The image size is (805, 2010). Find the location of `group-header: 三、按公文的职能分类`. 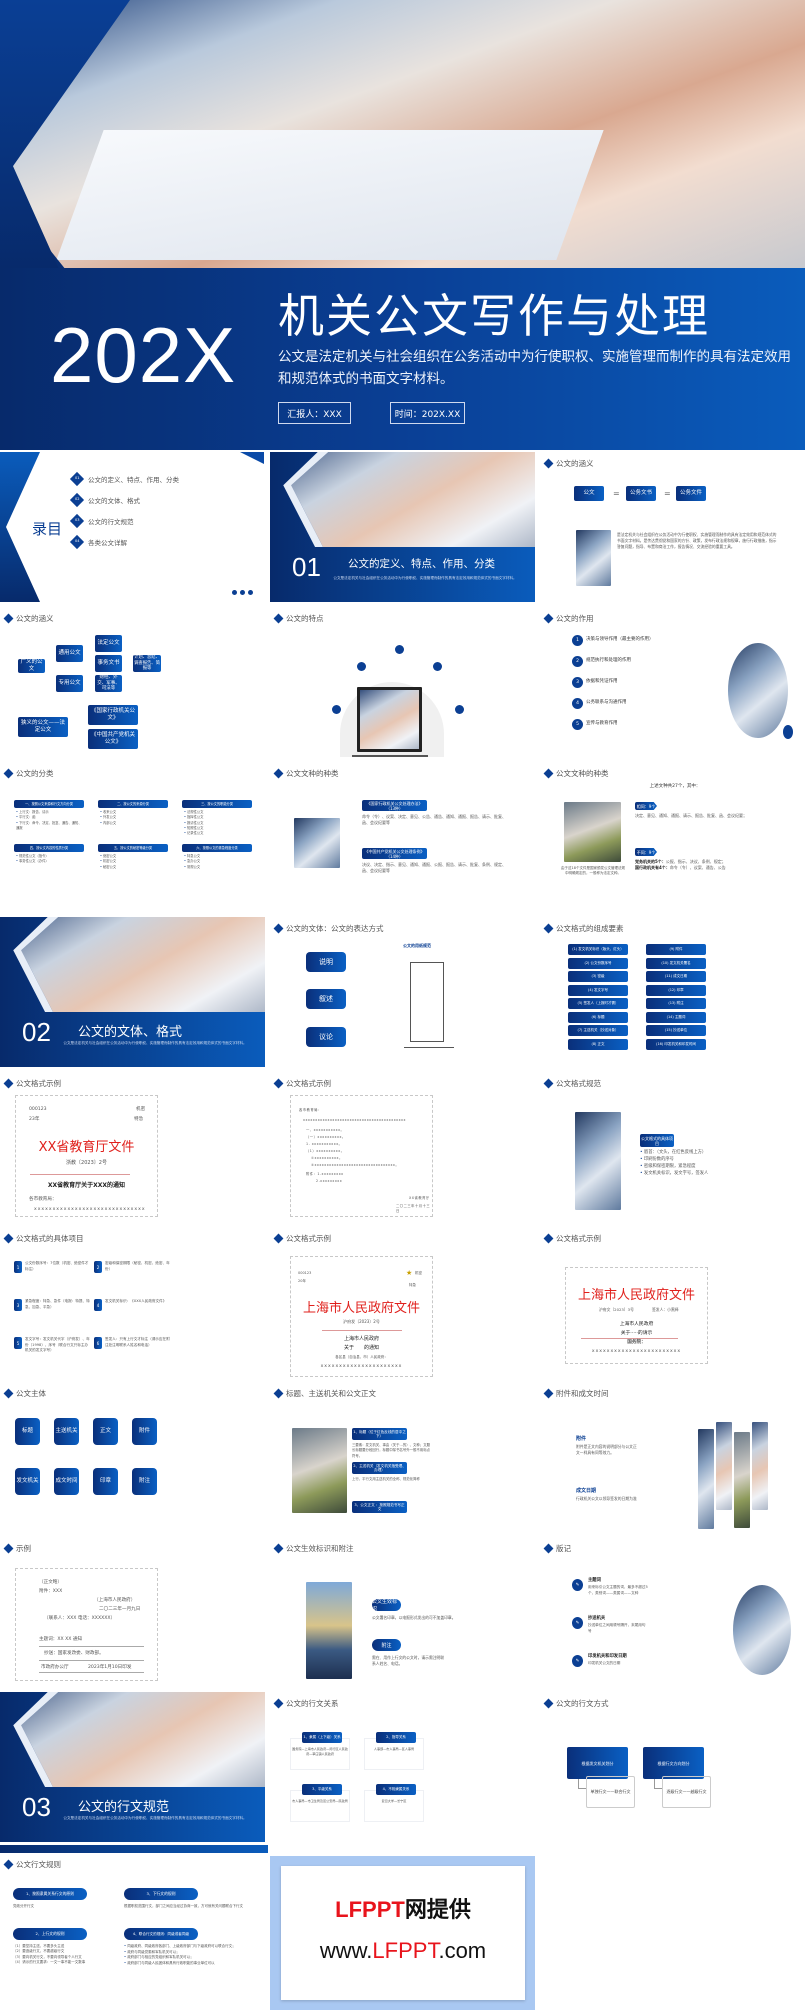

group-header: 三、按公文的职能分类 is located at coordinates (217, 804).